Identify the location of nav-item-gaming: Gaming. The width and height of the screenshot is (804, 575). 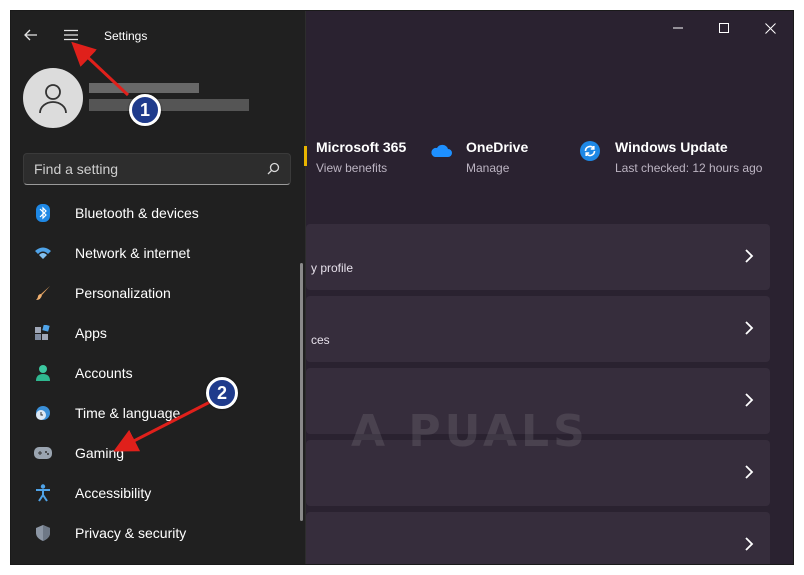
(159, 453).